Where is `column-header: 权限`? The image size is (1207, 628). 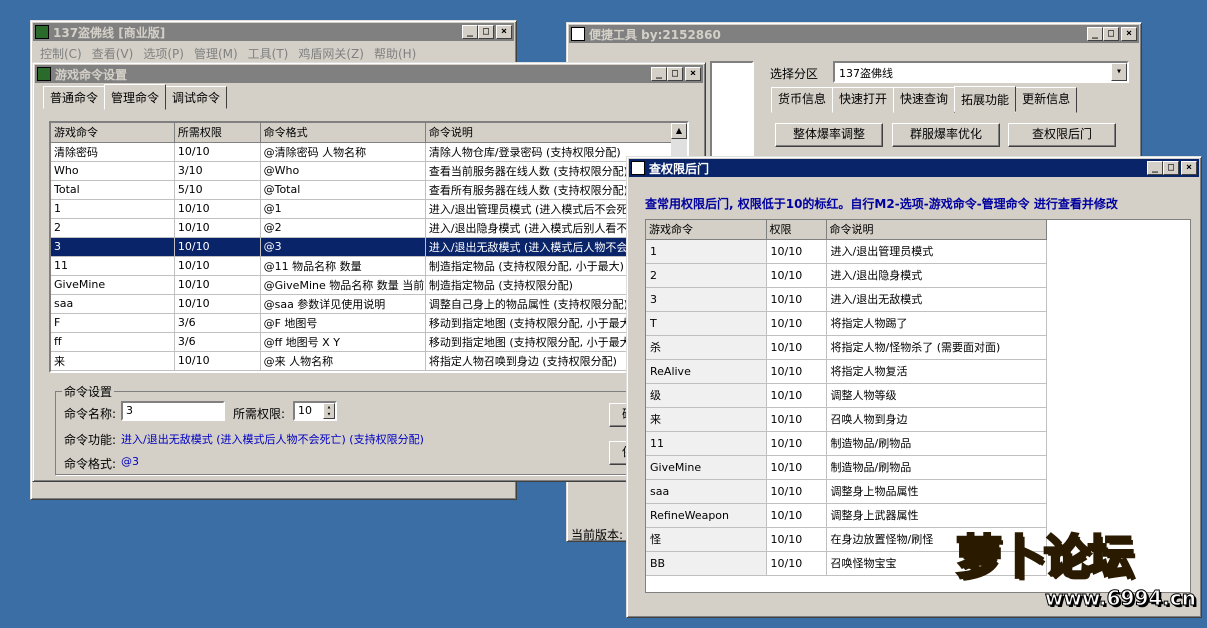 column-header: 权限 is located at coordinates (796, 230).